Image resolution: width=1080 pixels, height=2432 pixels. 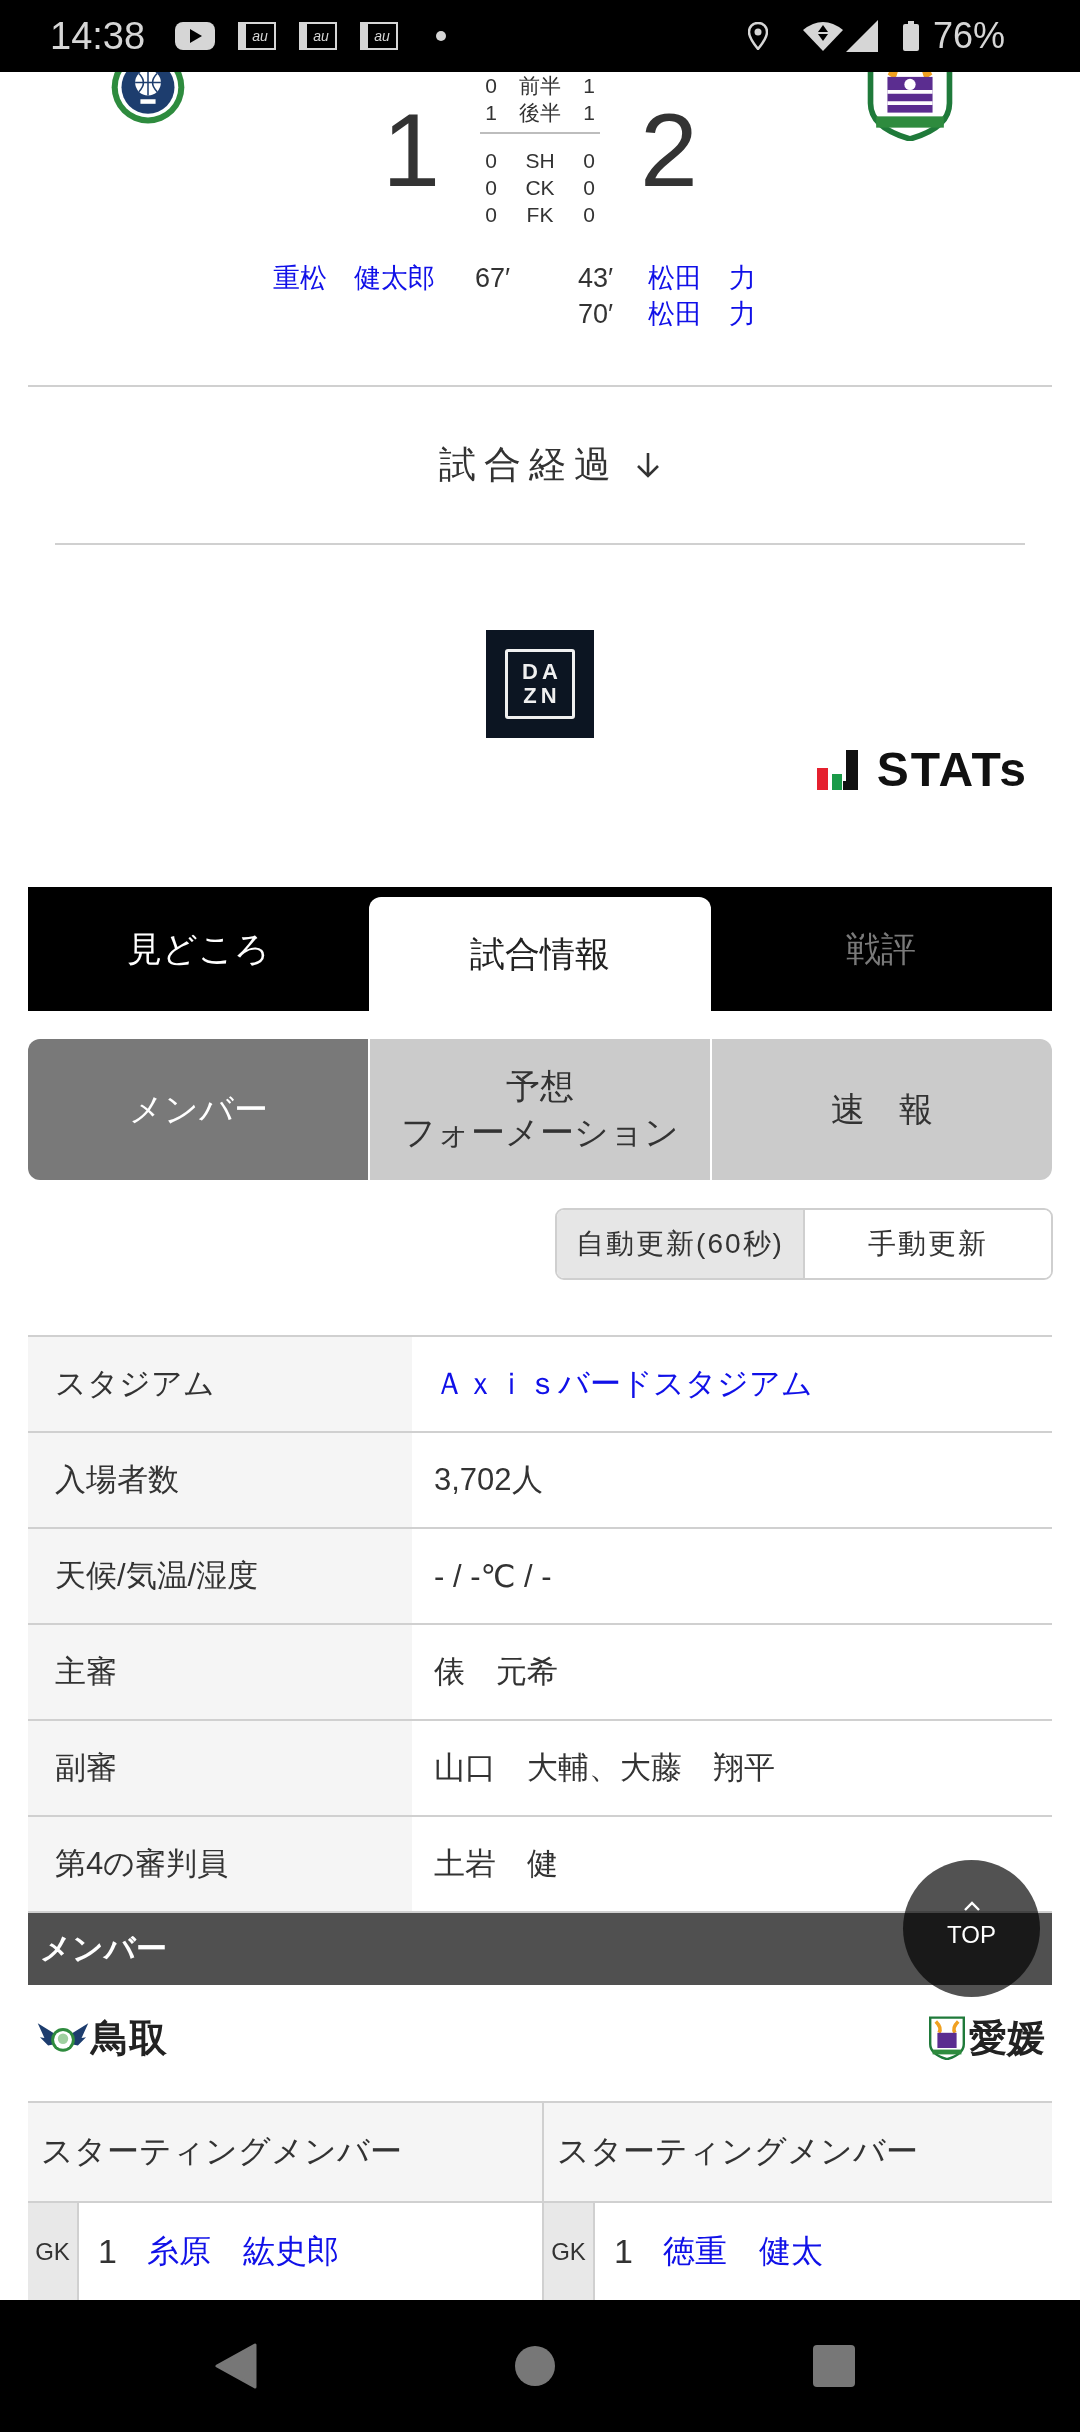 I want to click on segment-button: 自動更新(60秒), so click(x=680, y=1244).